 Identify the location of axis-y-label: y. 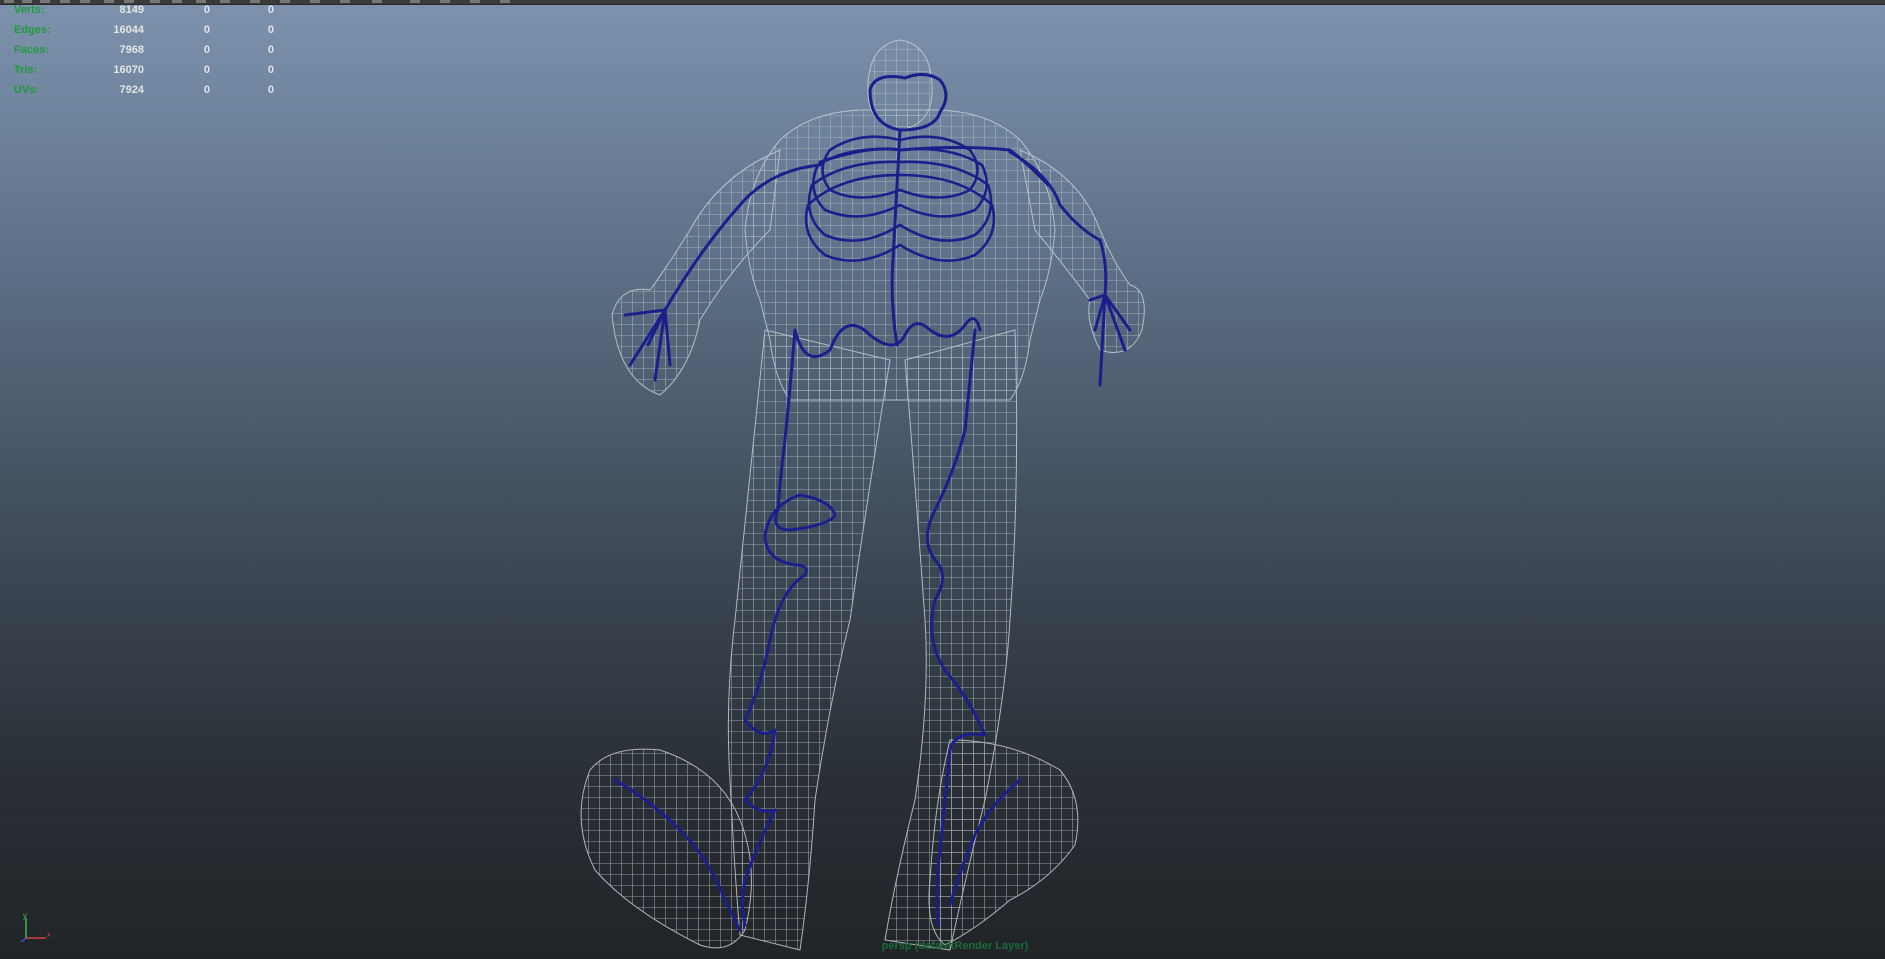
(25, 916).